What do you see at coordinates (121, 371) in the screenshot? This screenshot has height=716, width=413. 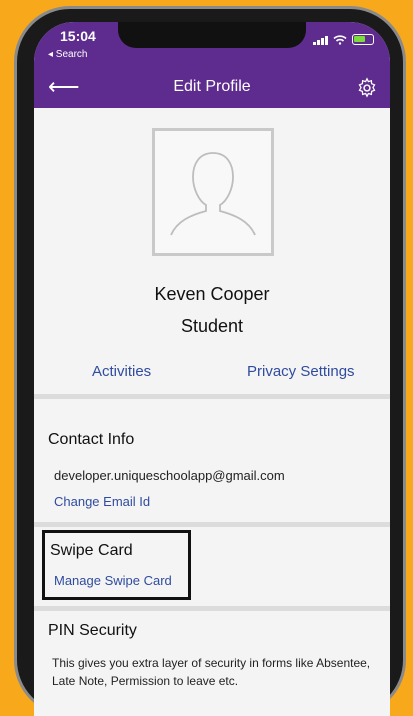 I see `activities-link: Activities` at bounding box center [121, 371].